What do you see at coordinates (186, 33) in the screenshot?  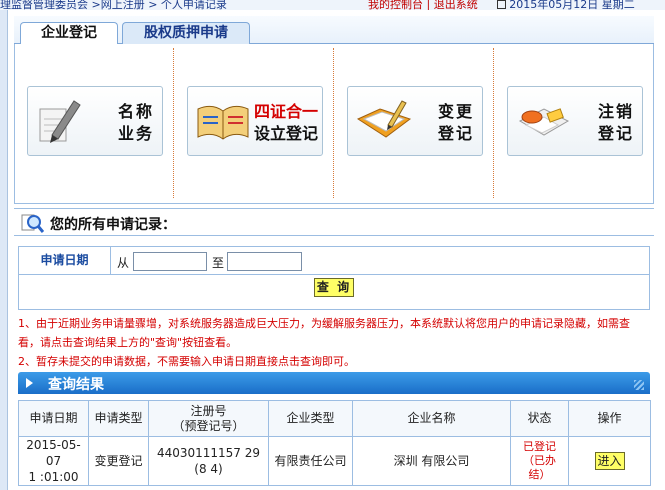 I see `tab-equity-pledge: 股权质押申请` at bounding box center [186, 33].